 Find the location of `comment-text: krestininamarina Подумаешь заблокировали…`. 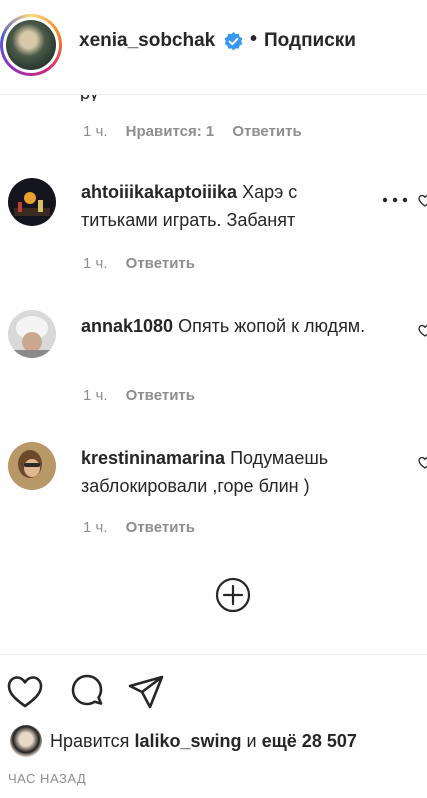

comment-text: krestininamarina Подумаешь заблокировали… is located at coordinates (226, 472).